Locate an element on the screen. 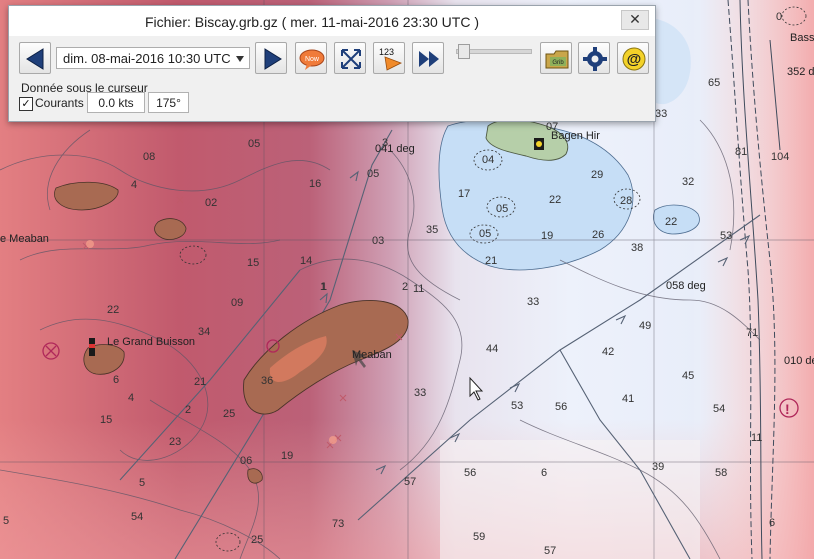 Image resolution: width=814 pixels, height=559 pixels. step-count-icon: 123 is located at coordinates (390, 59).